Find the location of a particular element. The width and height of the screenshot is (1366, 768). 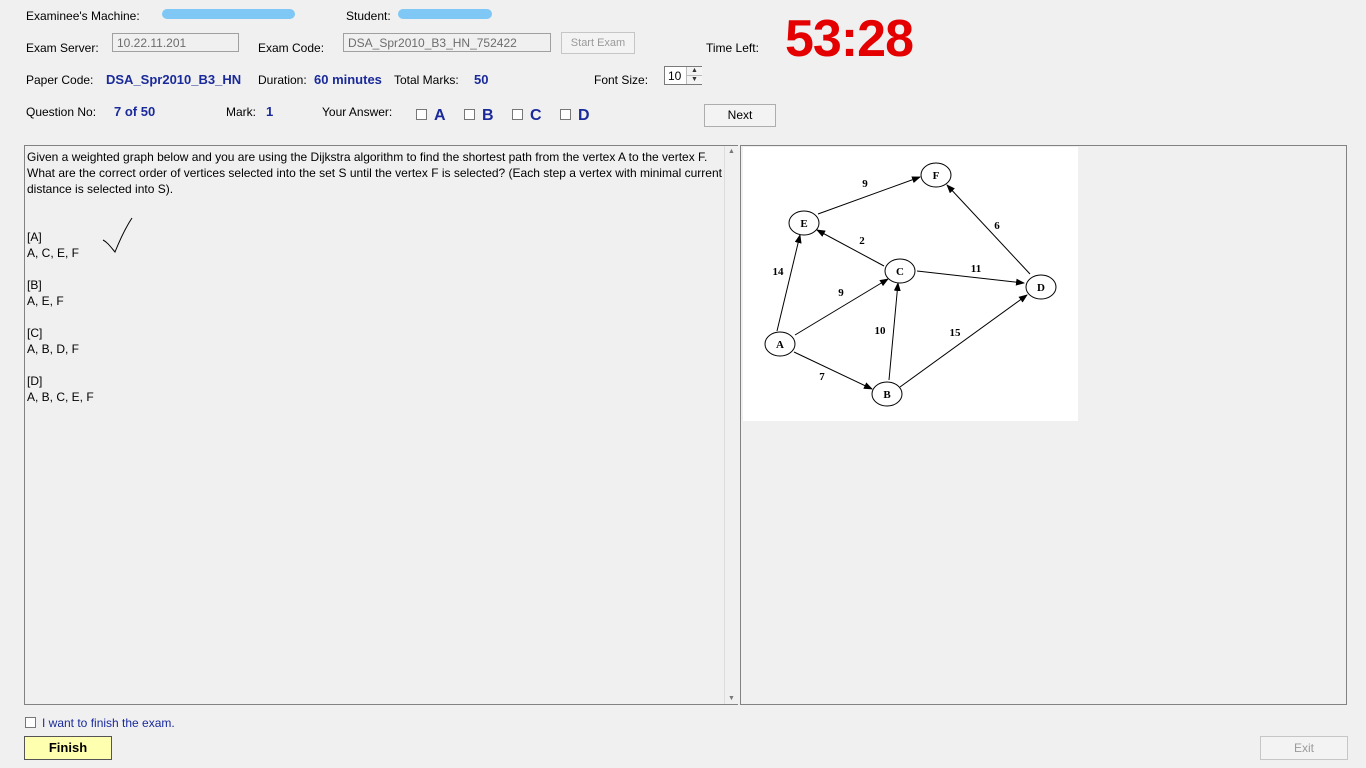

answer-tag: [C] is located at coordinates (35, 333).